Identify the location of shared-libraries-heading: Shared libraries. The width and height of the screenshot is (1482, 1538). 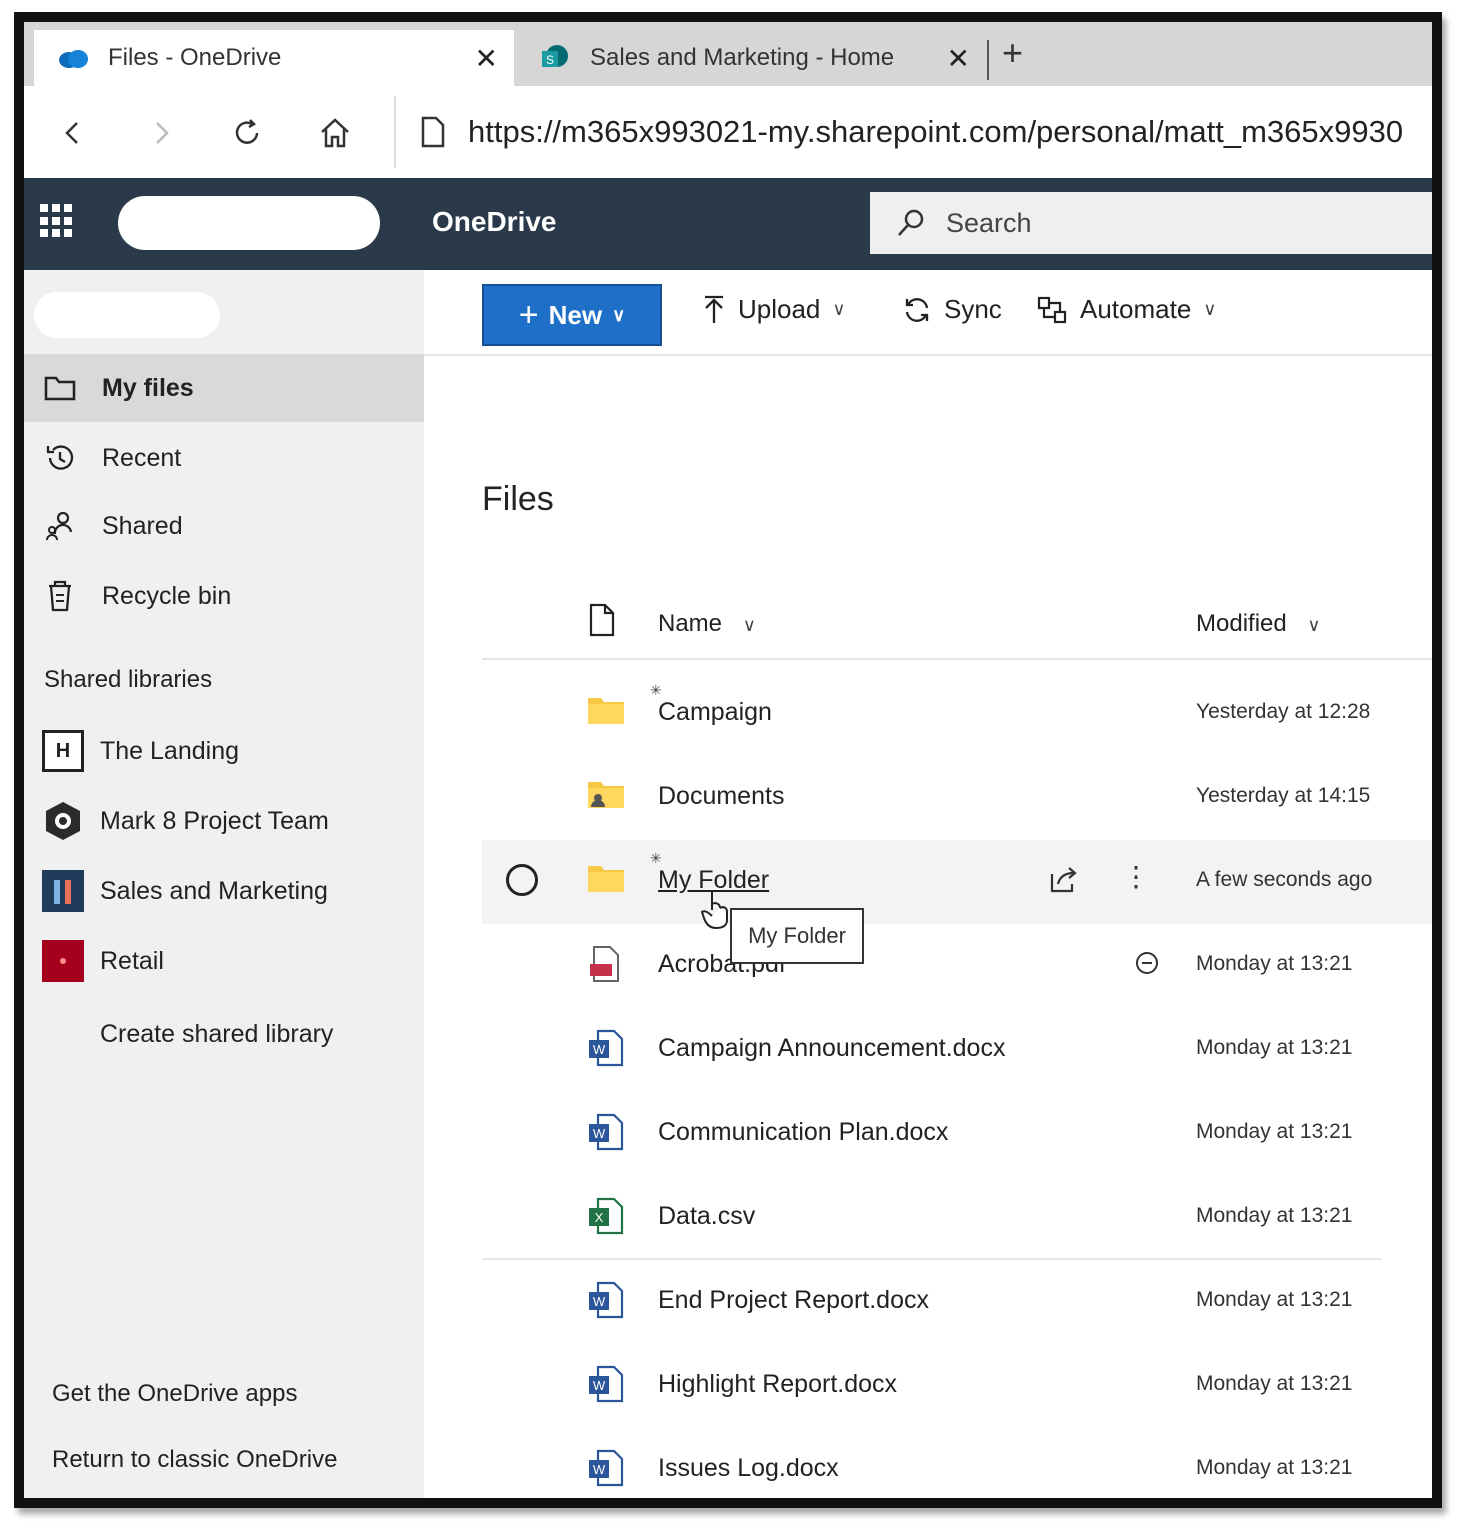
(128, 679).